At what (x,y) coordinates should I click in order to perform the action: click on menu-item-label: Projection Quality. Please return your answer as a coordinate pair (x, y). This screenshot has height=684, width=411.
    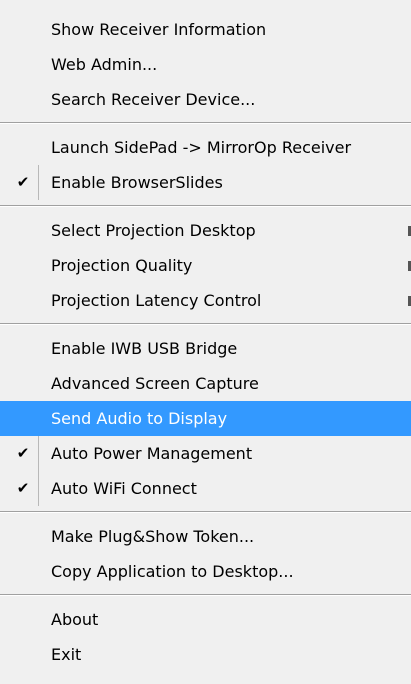
    Looking at the image, I should click on (122, 265).